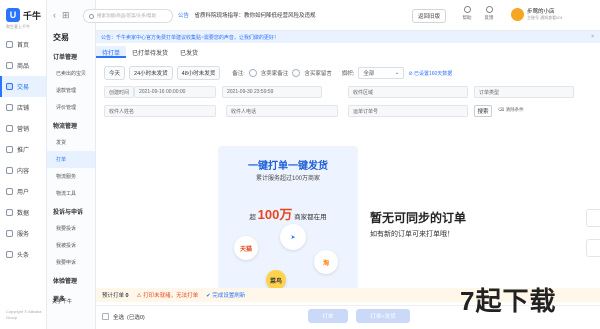  Describe the element at coordinates (136, 317) in the screenshot. I see `selected-count: (已选0)` at that location.